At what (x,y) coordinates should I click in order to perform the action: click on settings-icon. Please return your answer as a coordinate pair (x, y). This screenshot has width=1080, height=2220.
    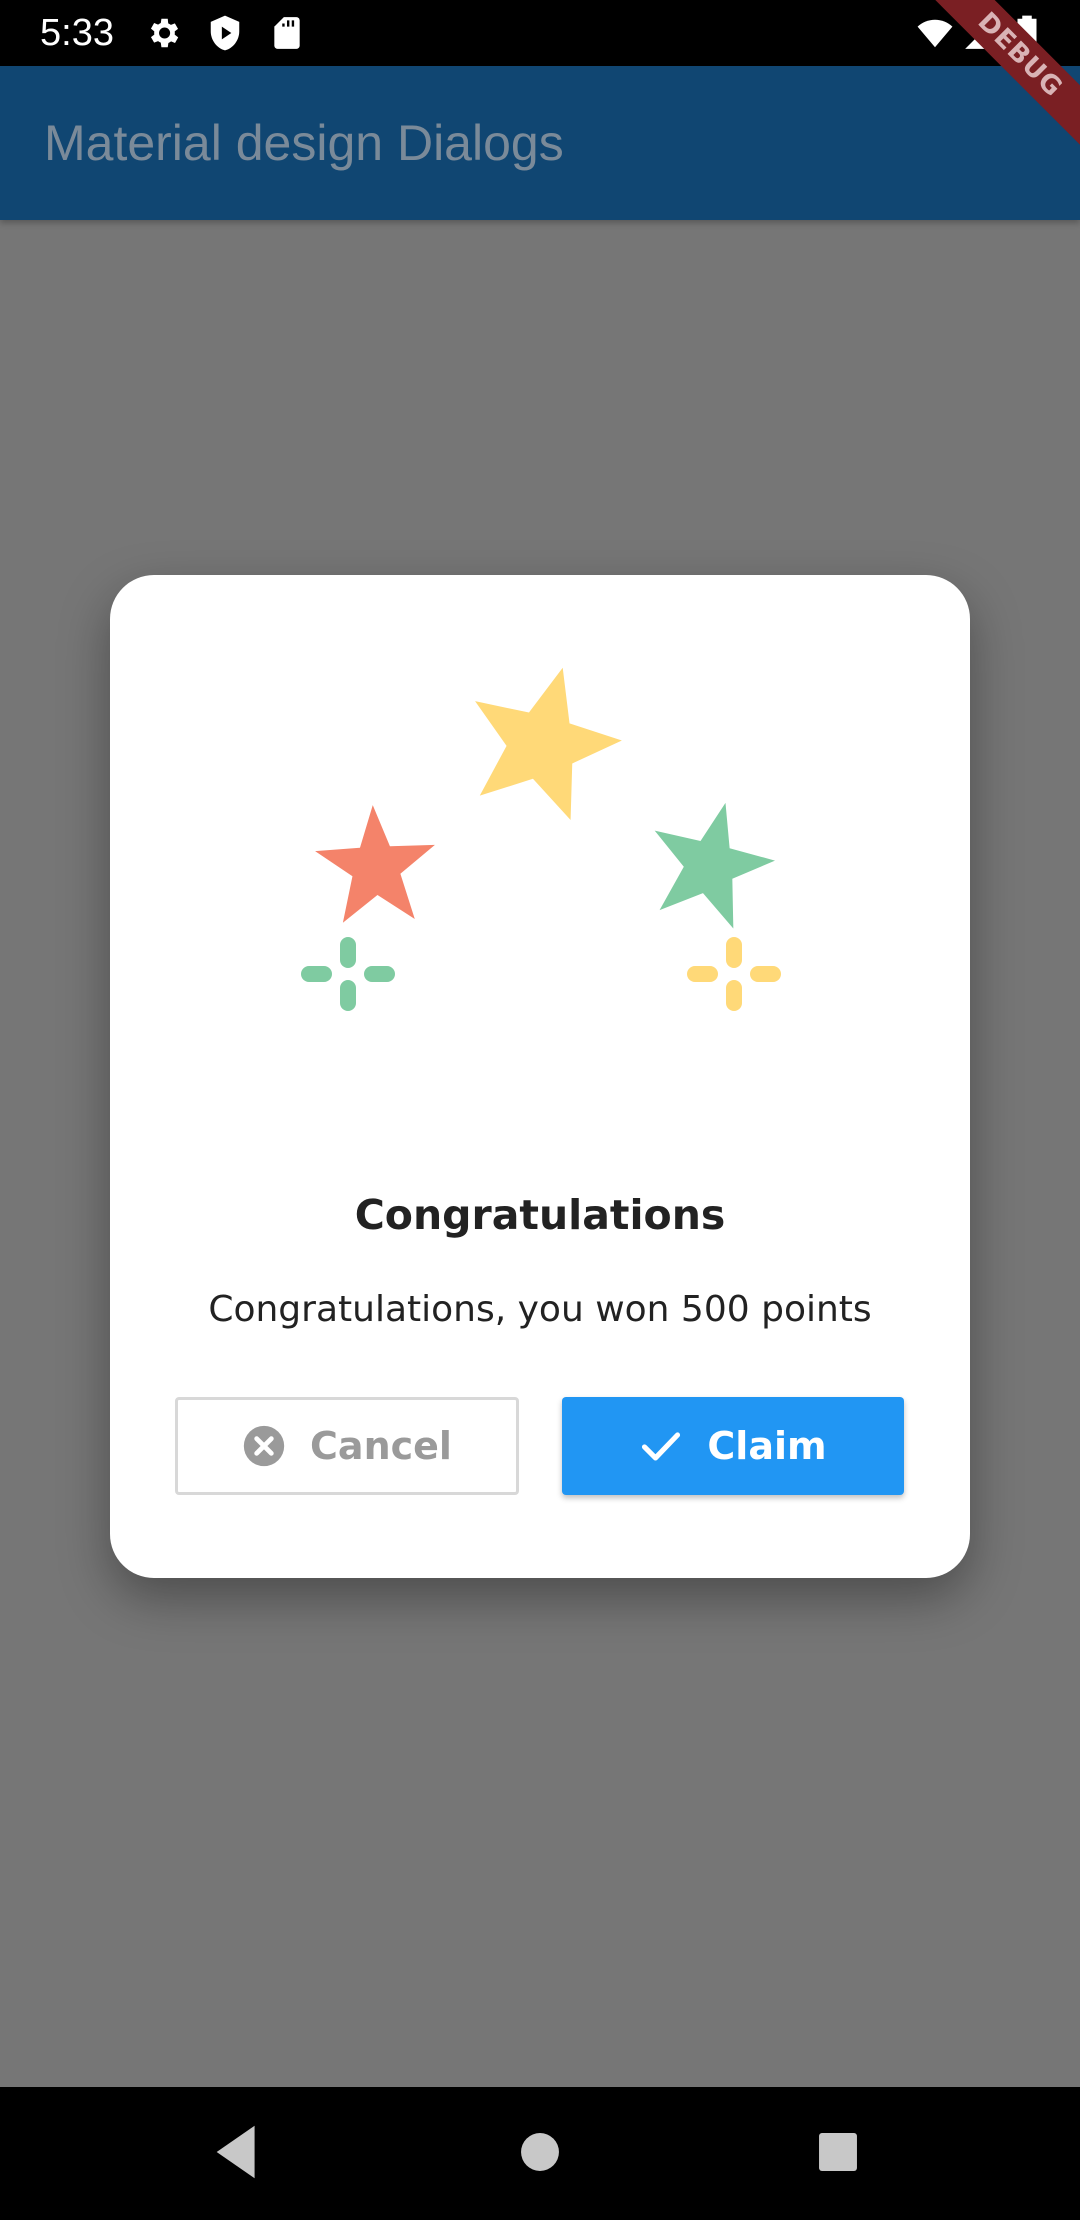
    Looking at the image, I should click on (163, 33).